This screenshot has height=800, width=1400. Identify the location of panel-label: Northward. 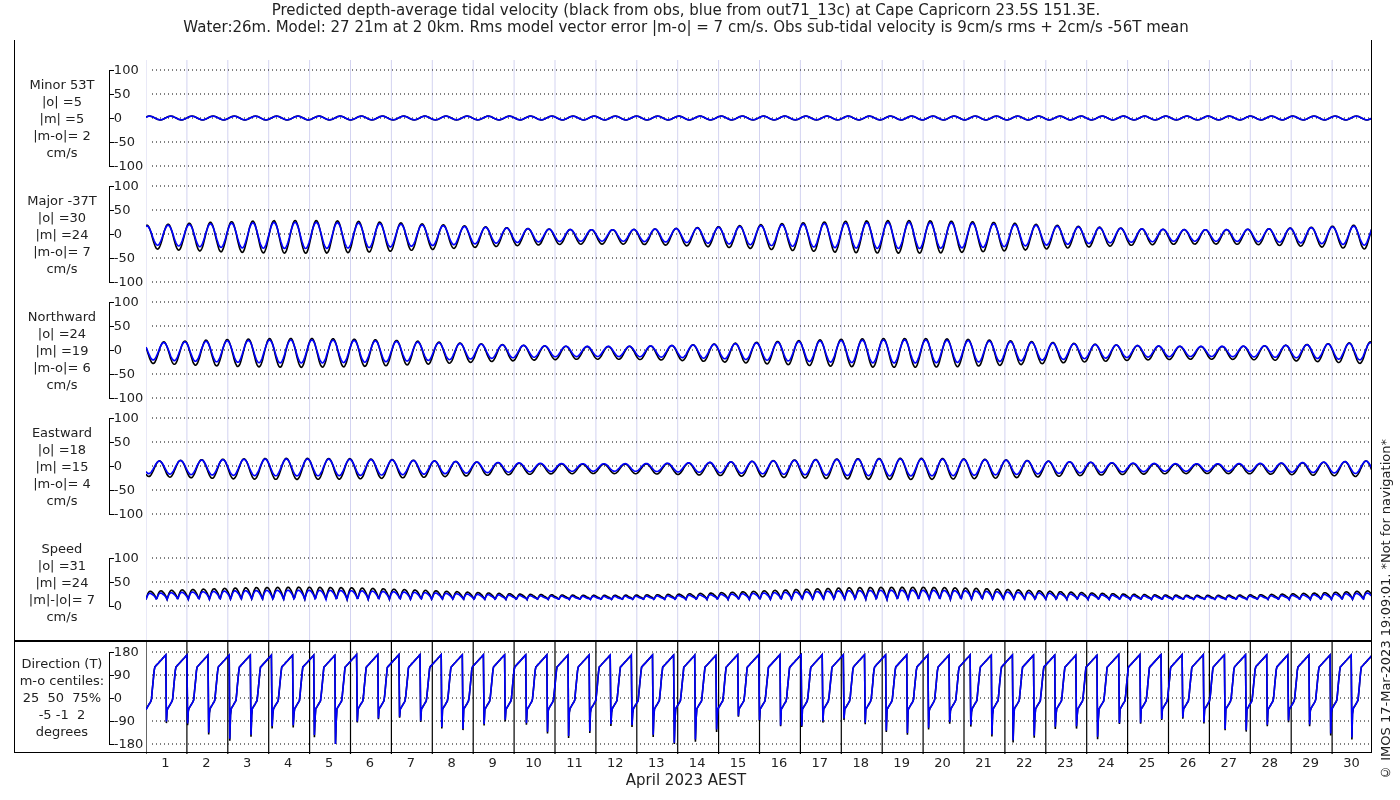
(62, 316).